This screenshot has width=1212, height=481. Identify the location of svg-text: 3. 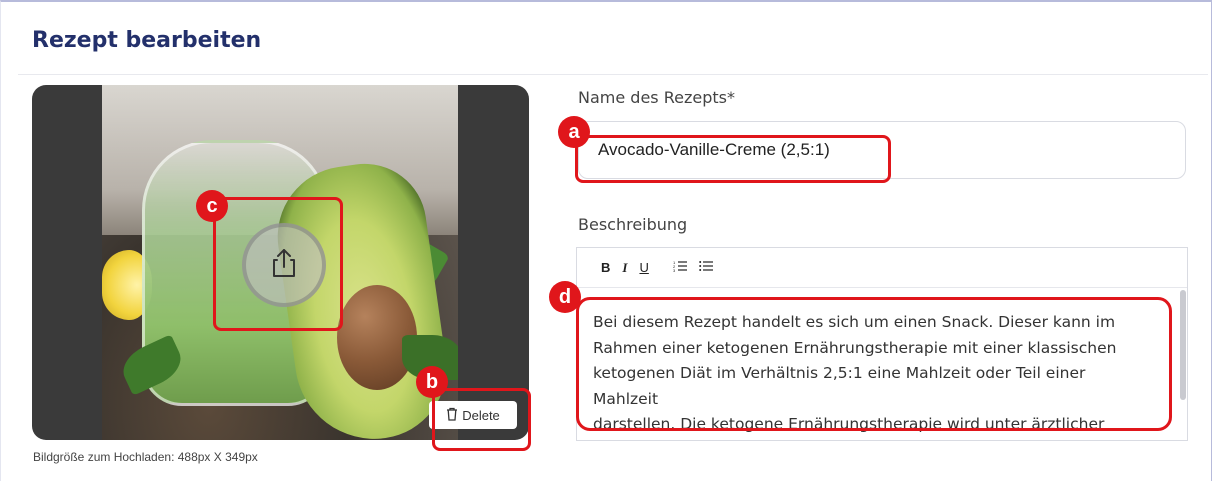
(674, 270).